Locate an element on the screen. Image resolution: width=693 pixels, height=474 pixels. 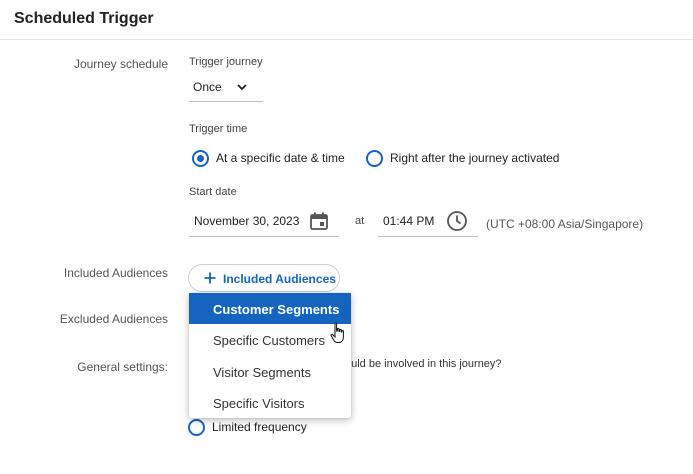
page-title: Scheduled Trigger is located at coordinates (84, 18).